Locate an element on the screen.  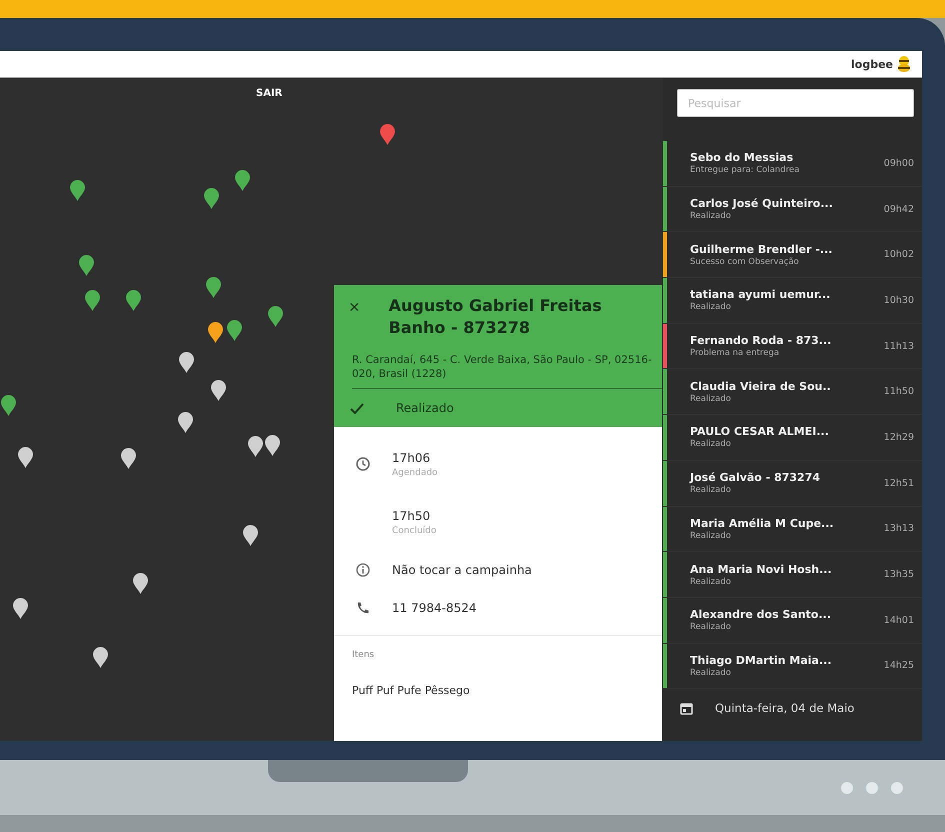
delivery-item: PAULO CESAR ALMEI... Realizado 12h29 is located at coordinates (792, 438).